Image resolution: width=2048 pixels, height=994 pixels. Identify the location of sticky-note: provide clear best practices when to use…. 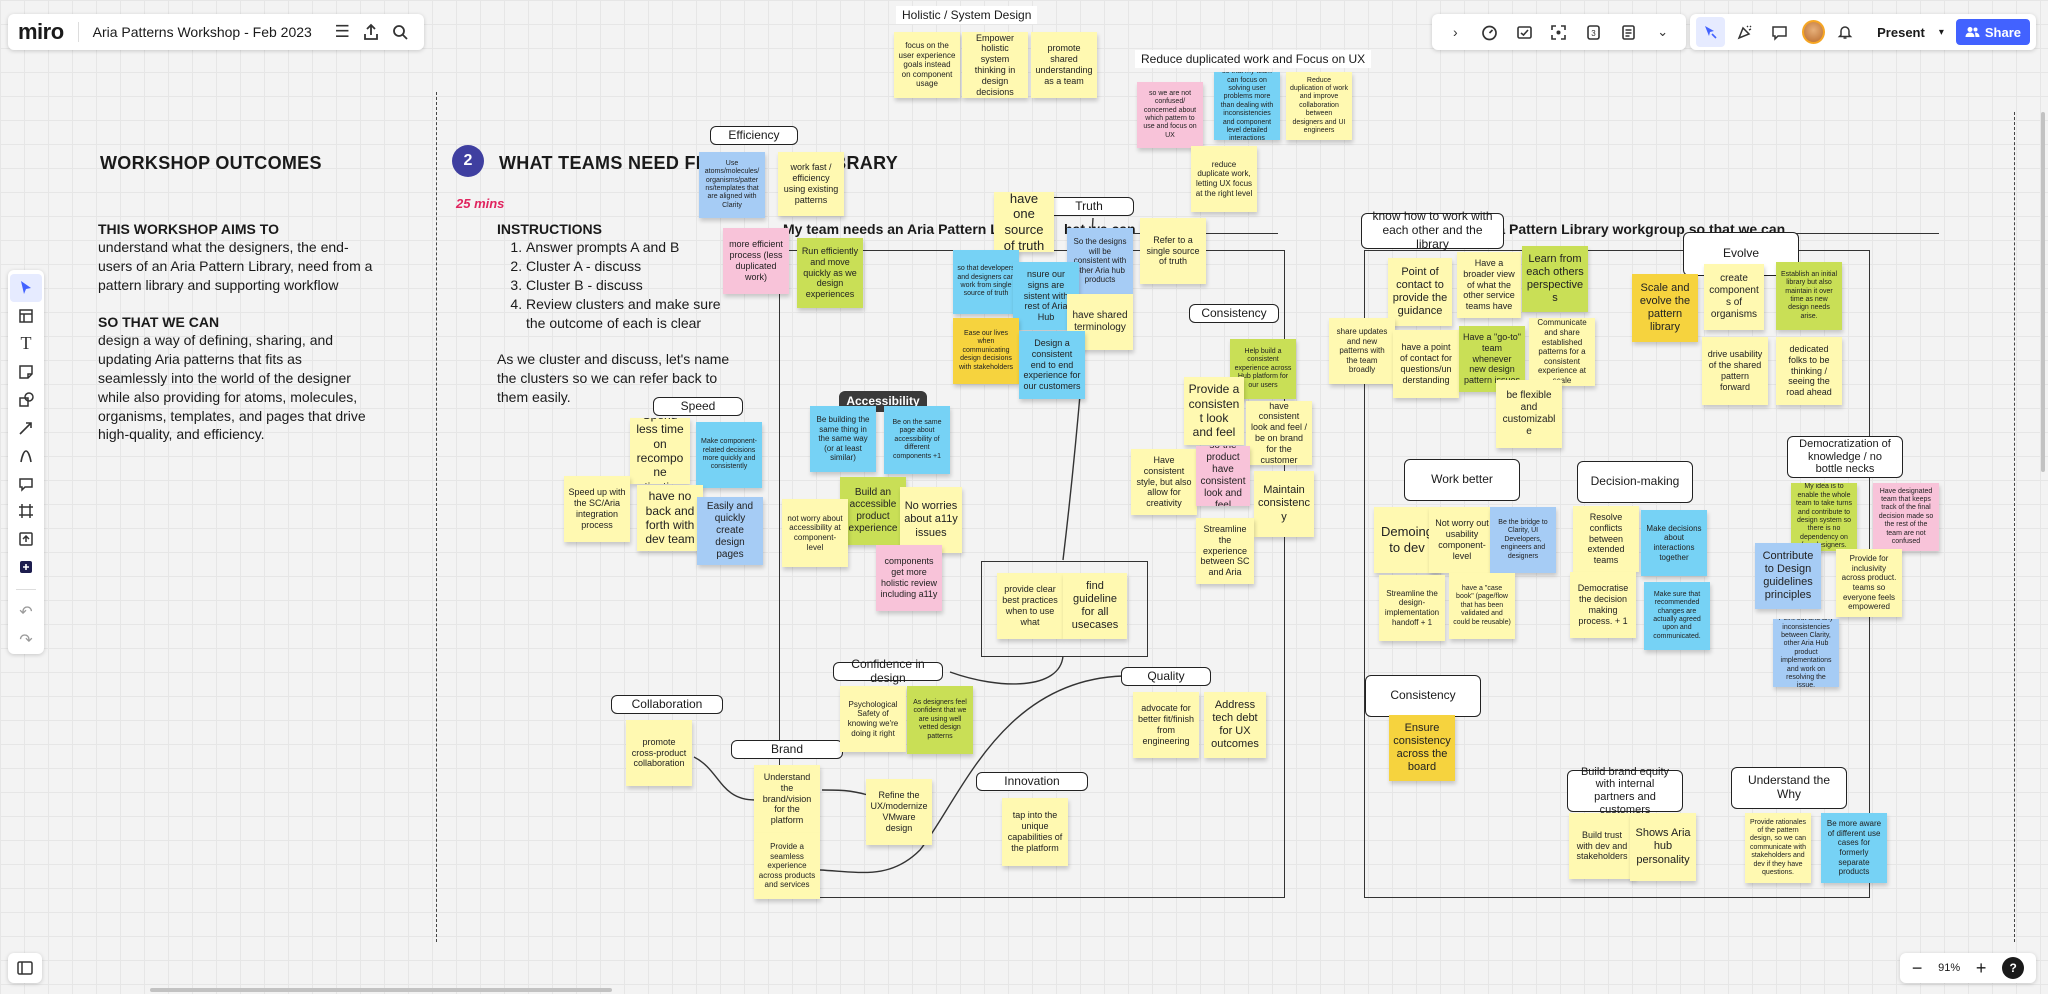
(1030, 606).